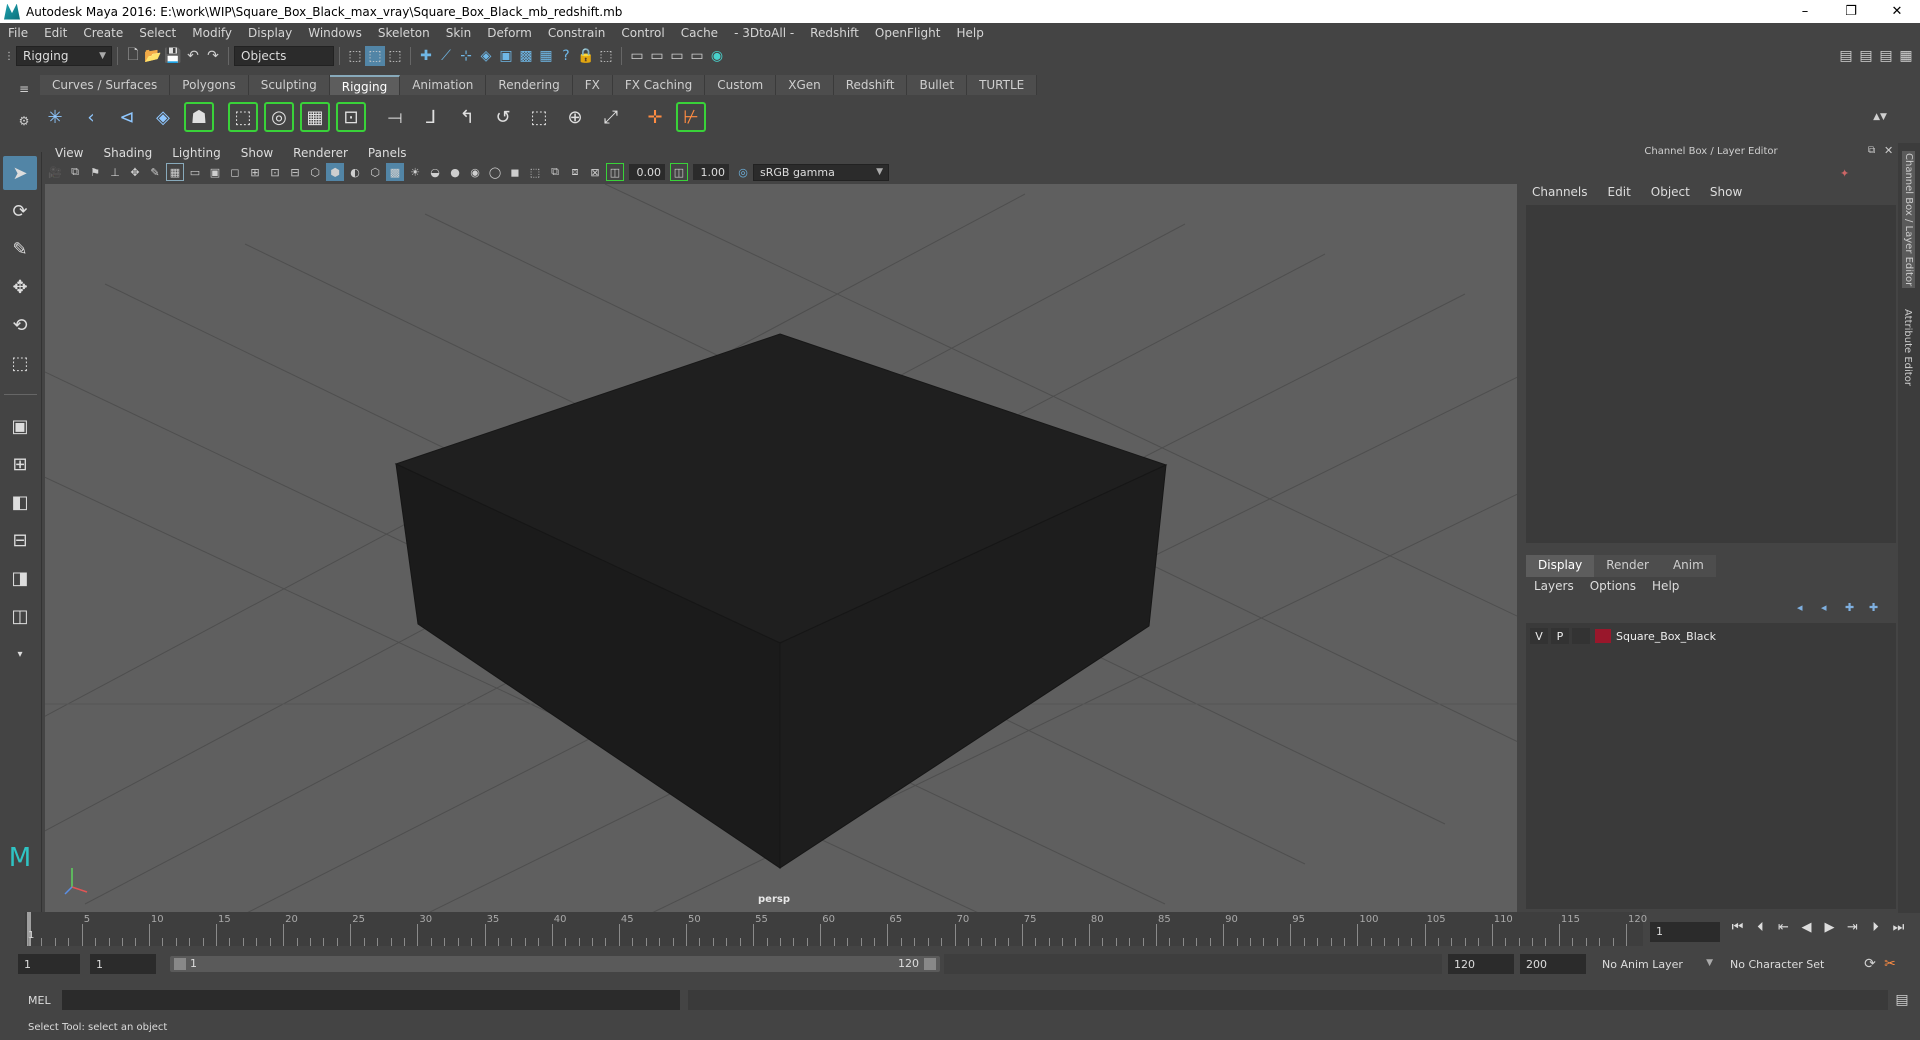 Image resolution: width=1920 pixels, height=1040 pixels. What do you see at coordinates (20, 464) in the screenshot?
I see `four-view-layout-icon: ⊞` at bounding box center [20, 464].